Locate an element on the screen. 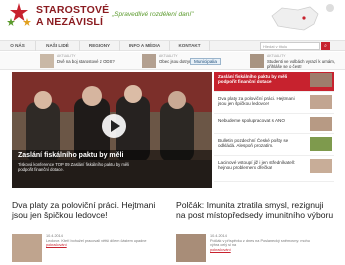  search-icon: ⌕ is located at coordinates (325, 46).